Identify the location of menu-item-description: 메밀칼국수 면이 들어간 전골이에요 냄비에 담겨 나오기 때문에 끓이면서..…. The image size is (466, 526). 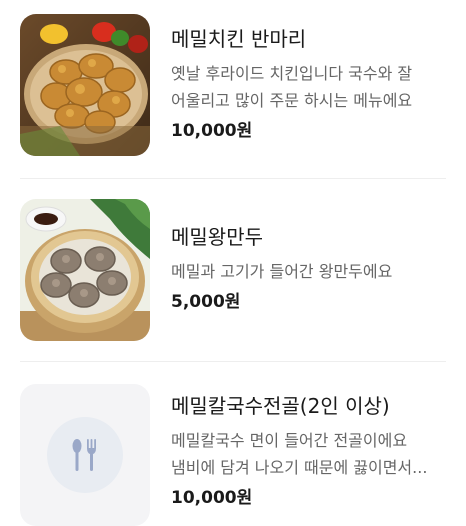
(310, 454).